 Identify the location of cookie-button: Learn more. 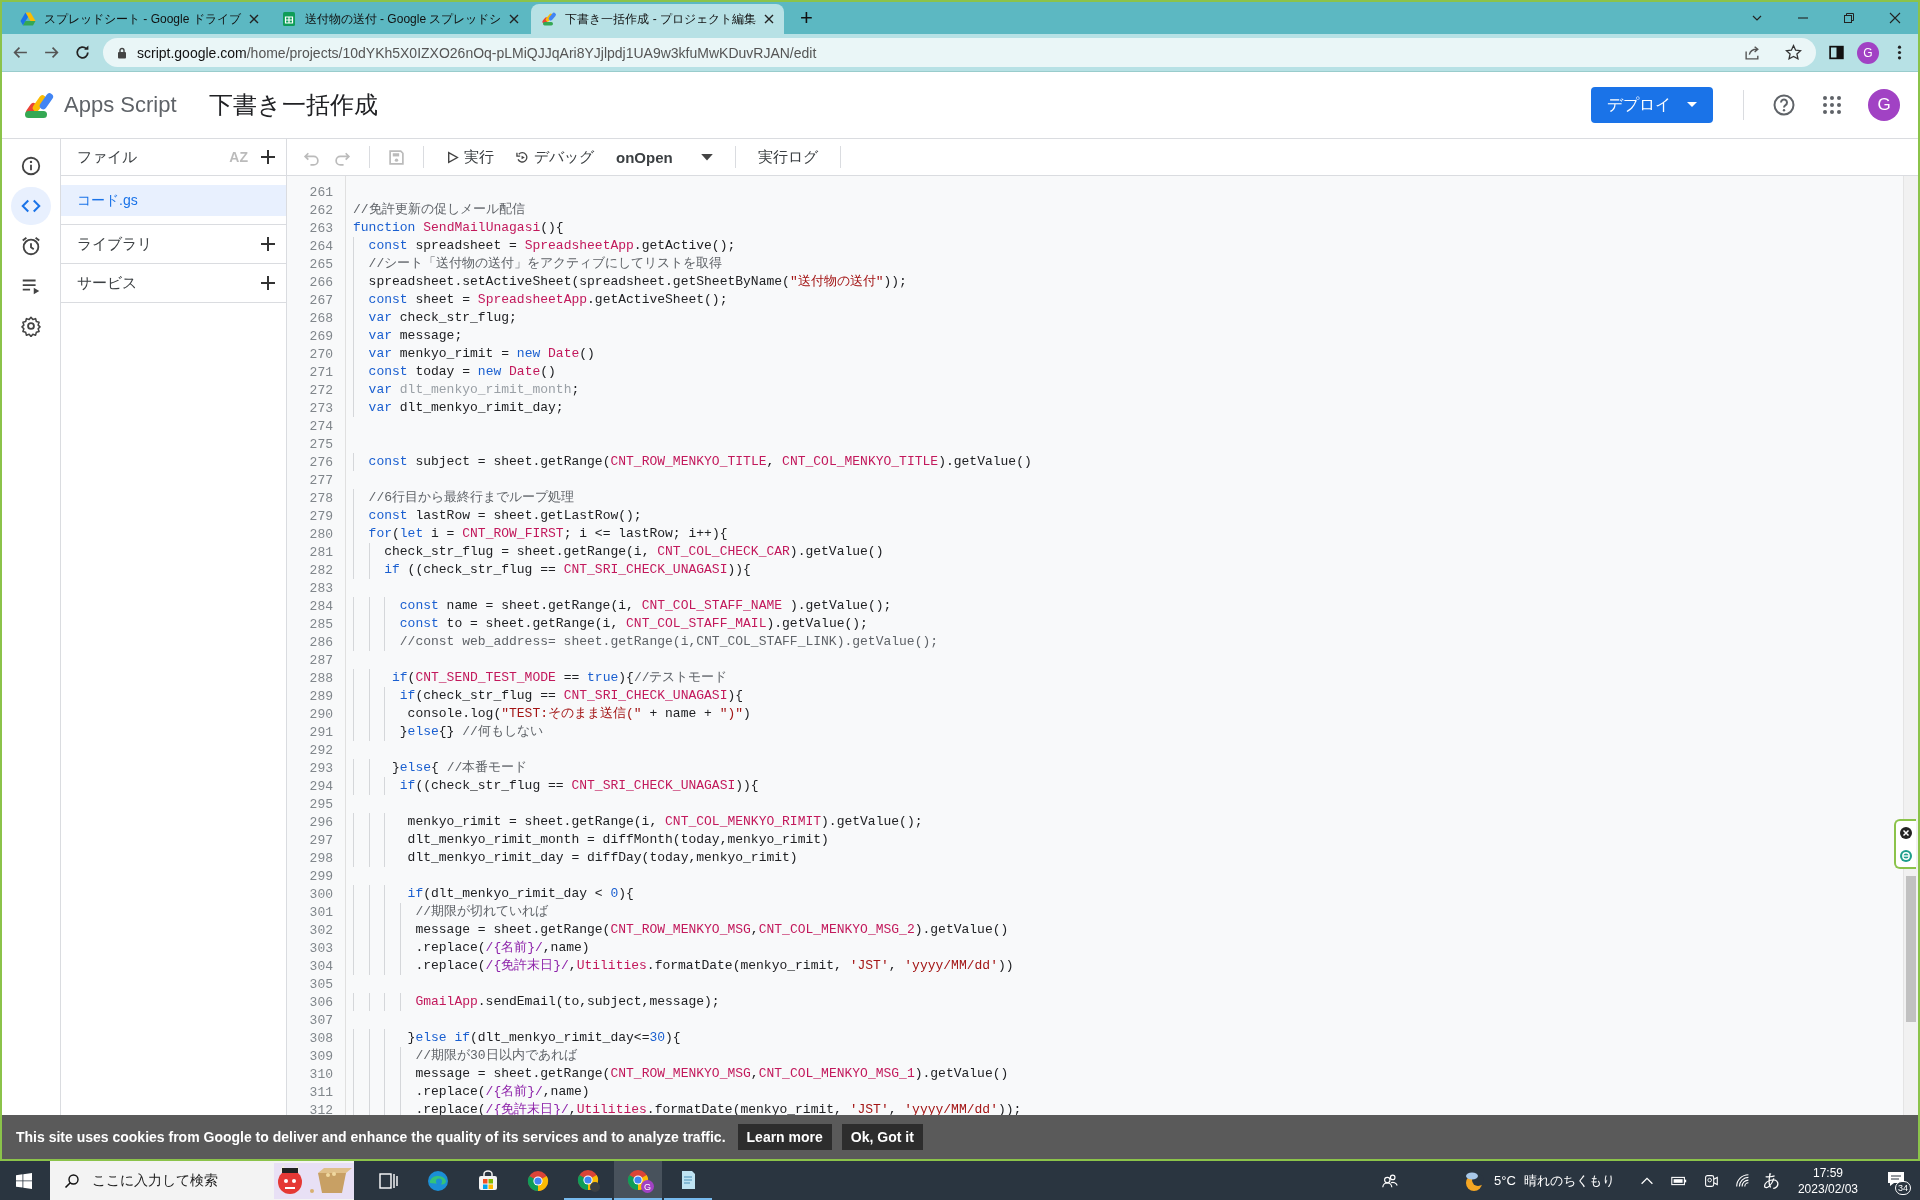
(784, 1137).